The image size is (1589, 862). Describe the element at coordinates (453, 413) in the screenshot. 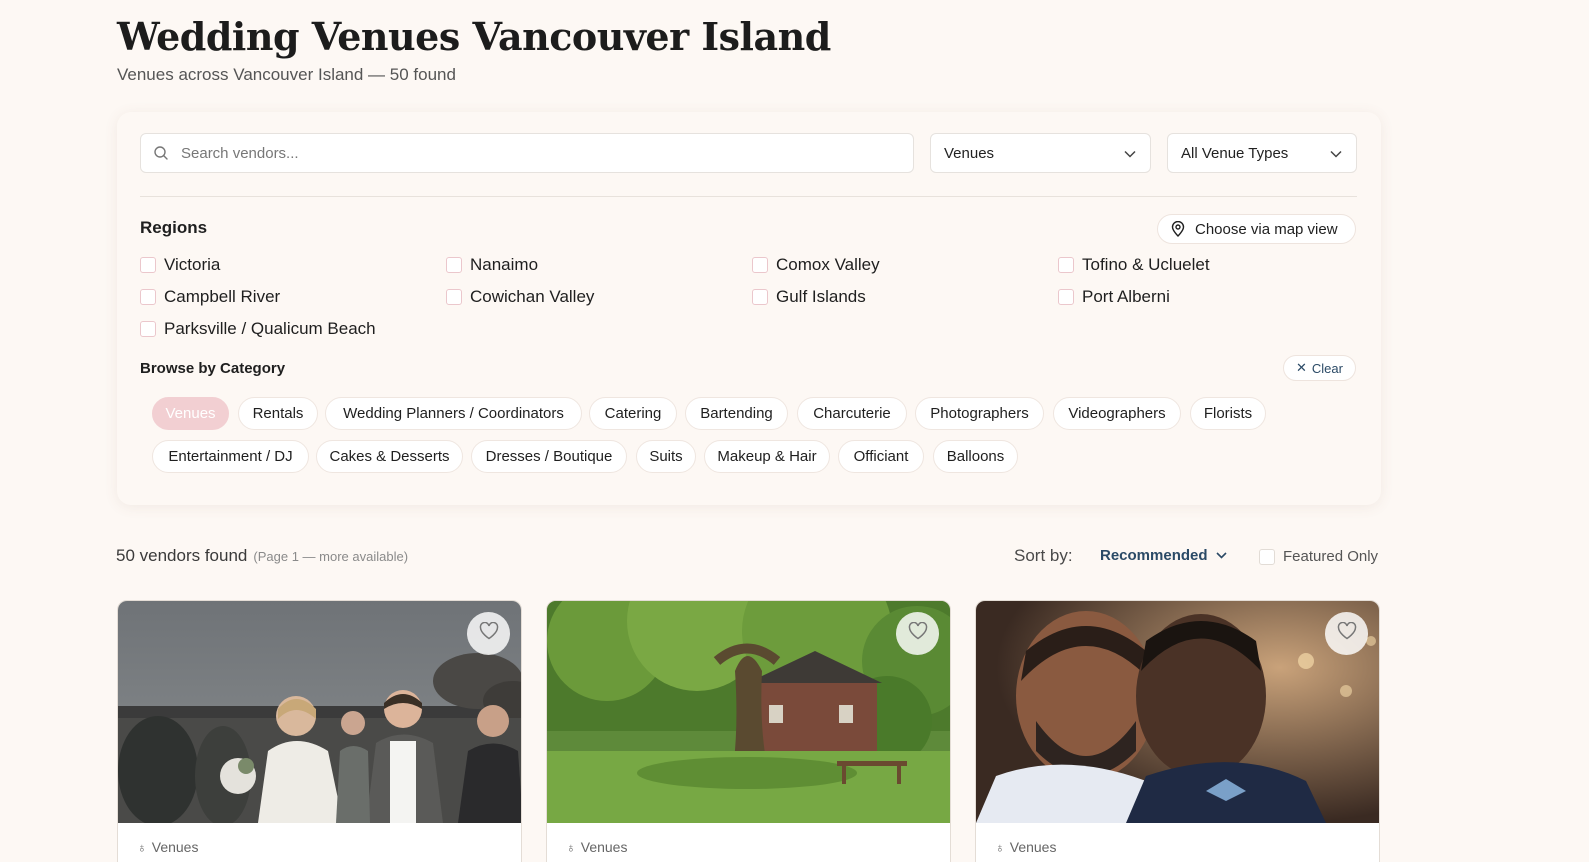

I see `chip-wedding-planners: Wedding Planners / Coordinators` at that location.